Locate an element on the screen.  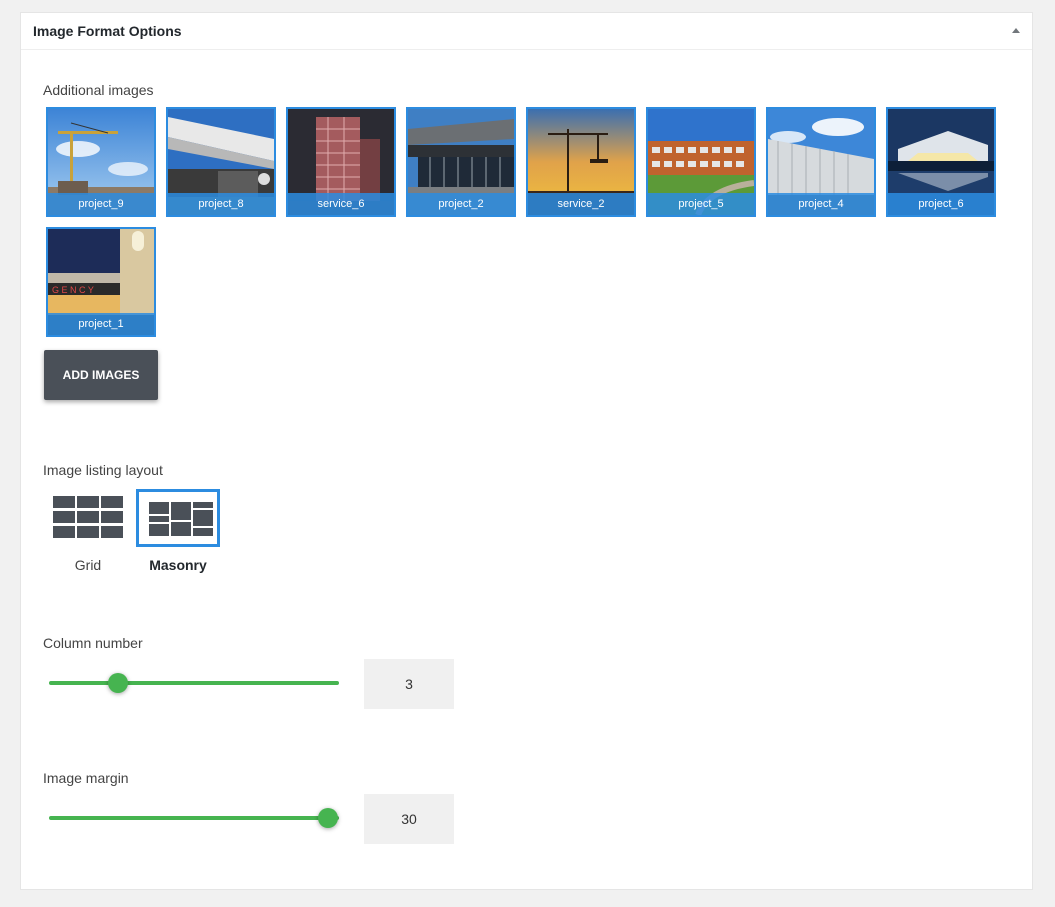
thumbnail-caption: project_1 is located at coordinates (101, 324).